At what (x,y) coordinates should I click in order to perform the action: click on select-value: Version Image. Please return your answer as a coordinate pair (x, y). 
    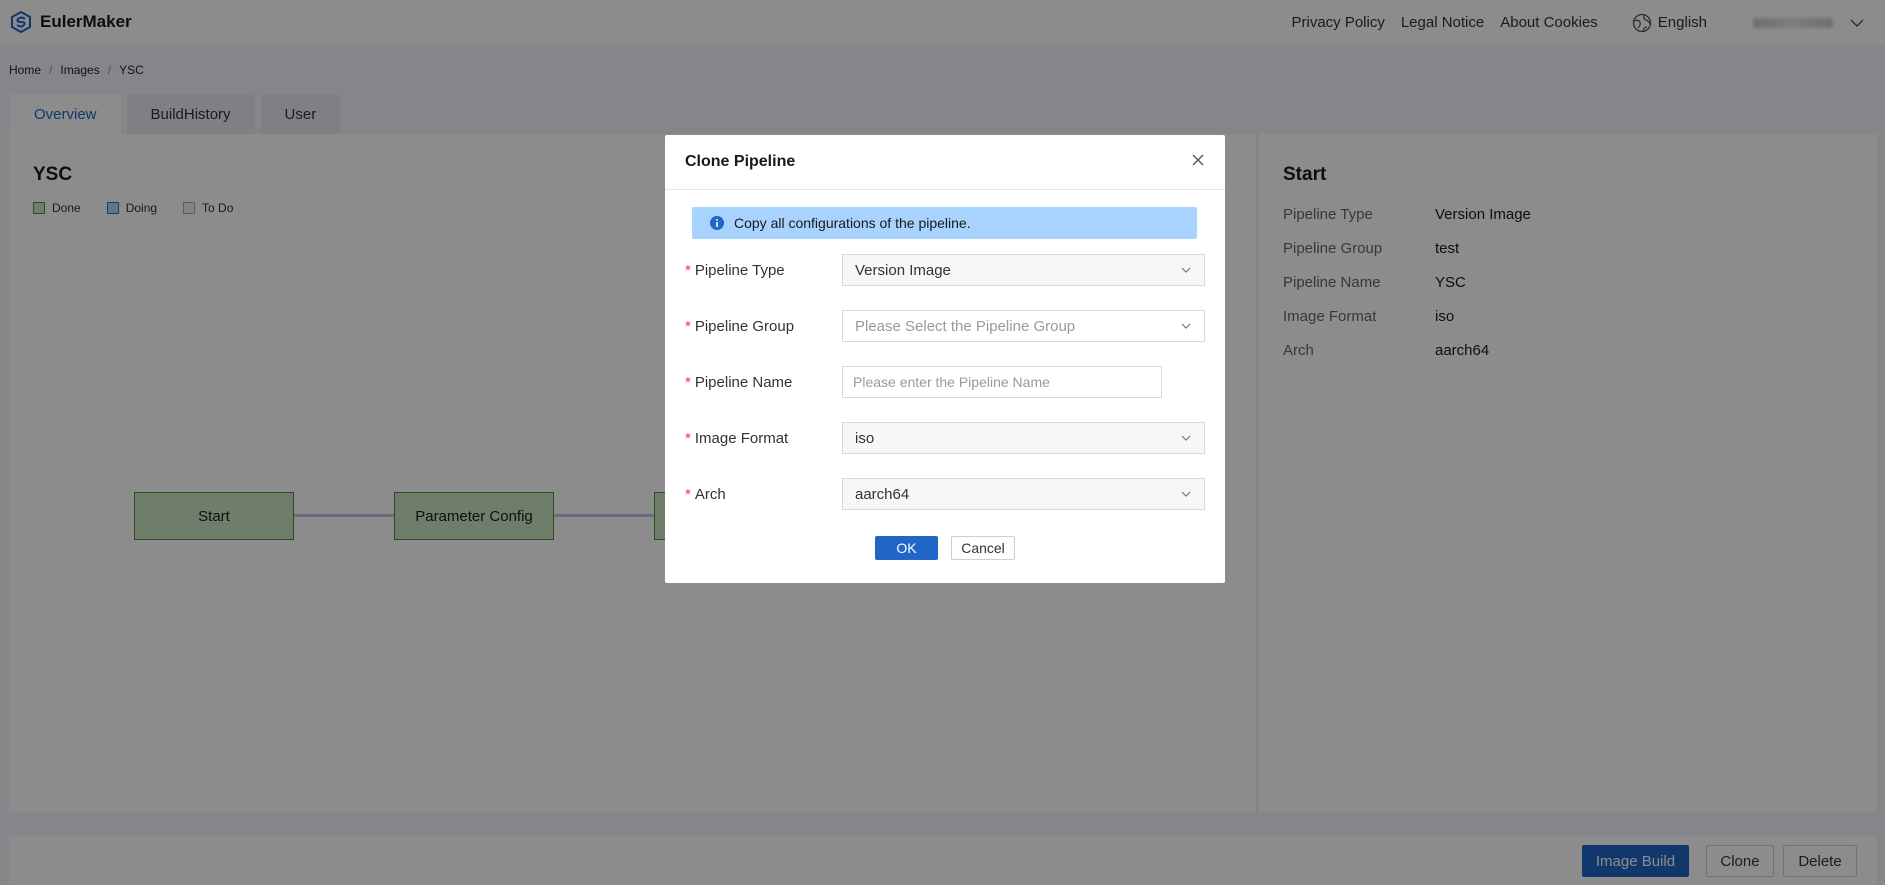
    Looking at the image, I should click on (903, 270).